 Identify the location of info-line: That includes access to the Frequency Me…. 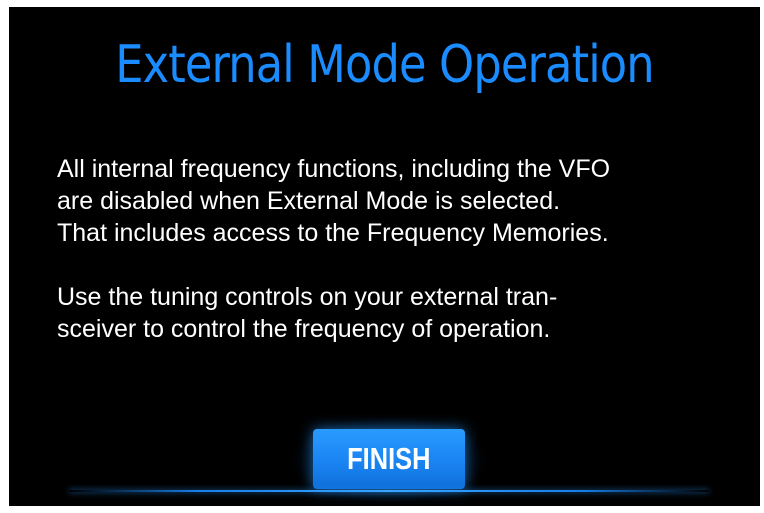
(333, 233).